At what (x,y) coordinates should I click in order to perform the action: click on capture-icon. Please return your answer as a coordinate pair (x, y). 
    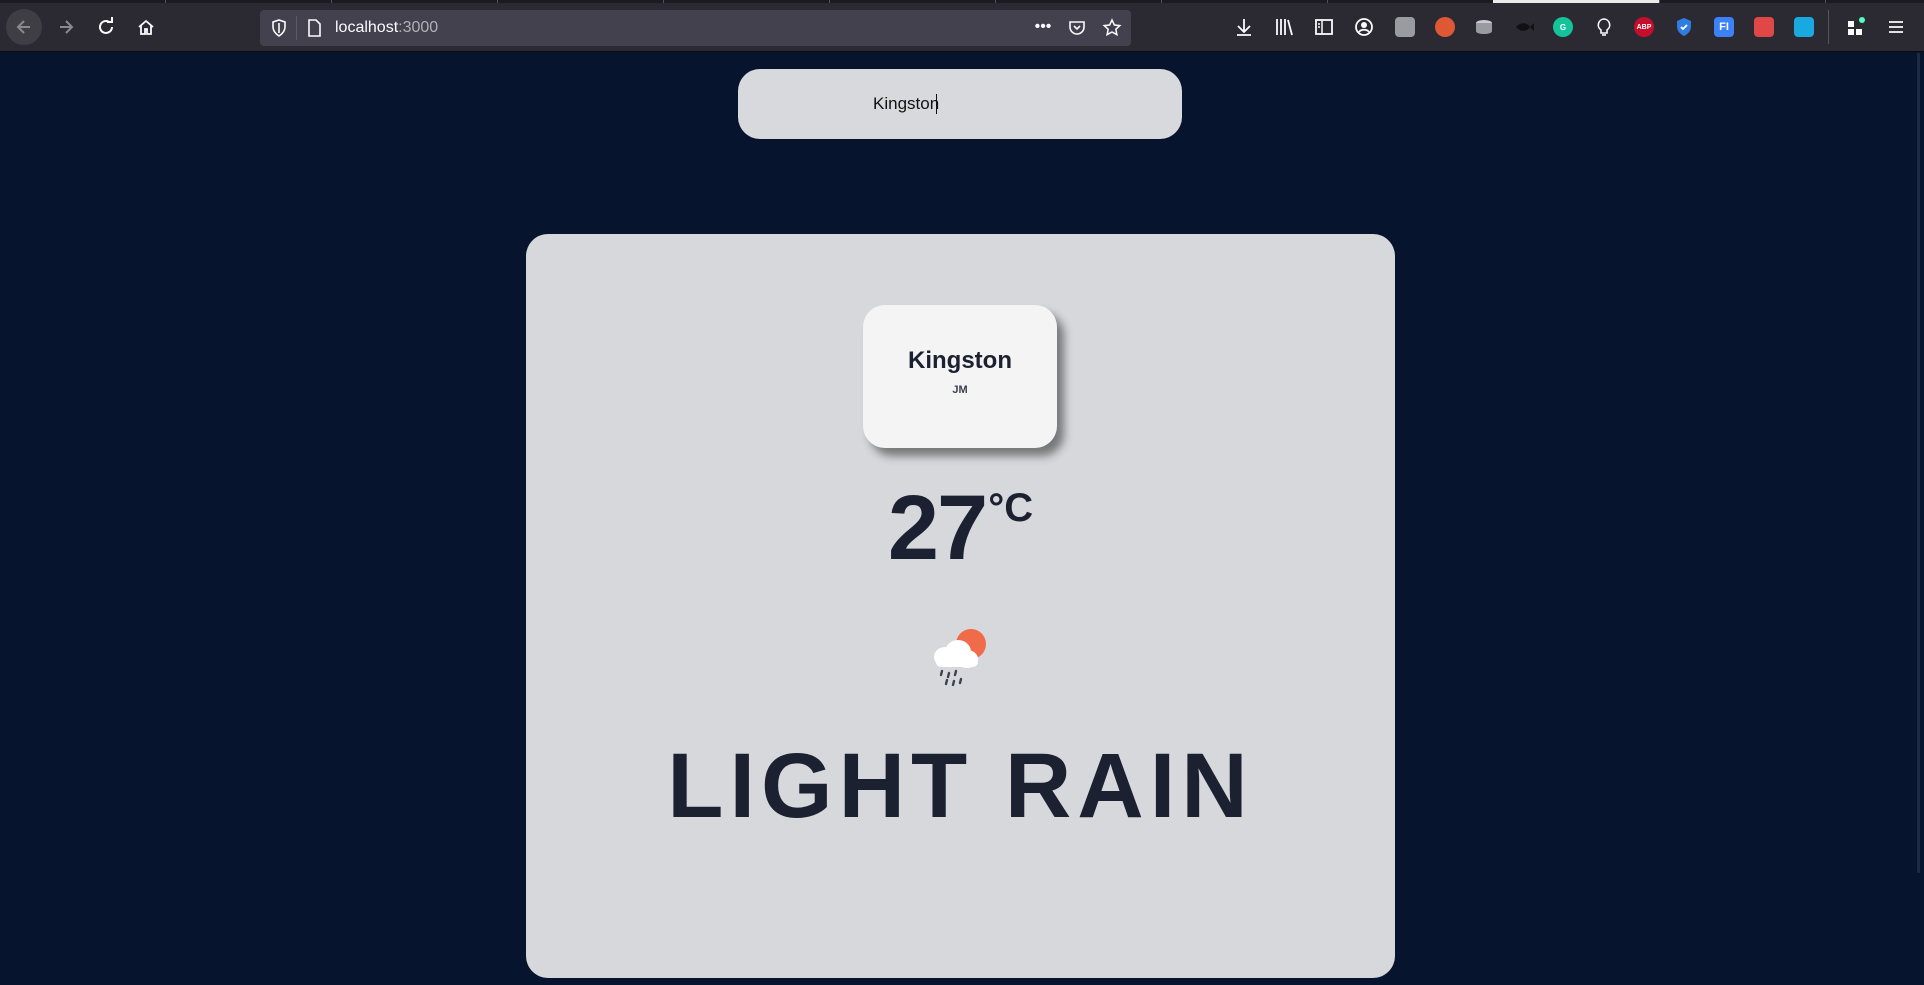
    Looking at the image, I should click on (1804, 27).